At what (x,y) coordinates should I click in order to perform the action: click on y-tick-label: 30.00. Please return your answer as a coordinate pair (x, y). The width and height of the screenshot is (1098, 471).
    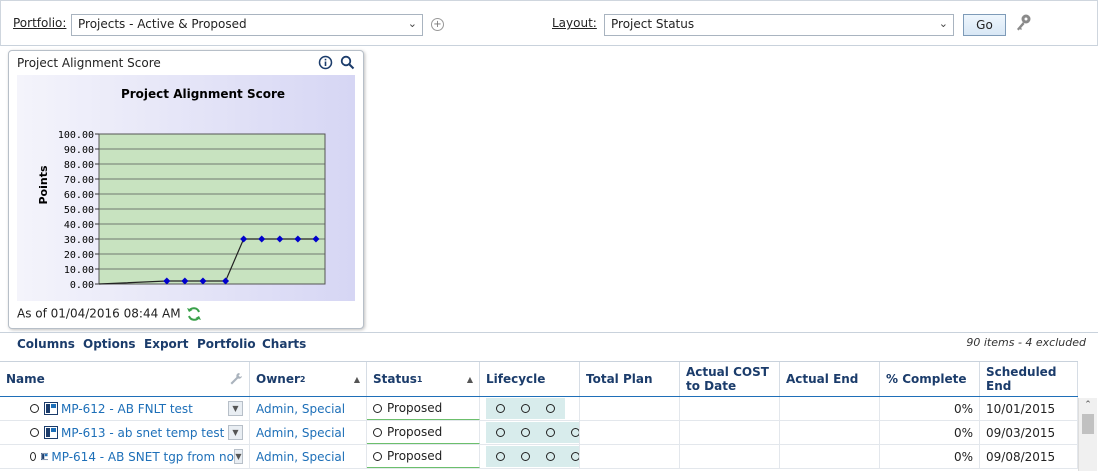
    Looking at the image, I should click on (79, 240).